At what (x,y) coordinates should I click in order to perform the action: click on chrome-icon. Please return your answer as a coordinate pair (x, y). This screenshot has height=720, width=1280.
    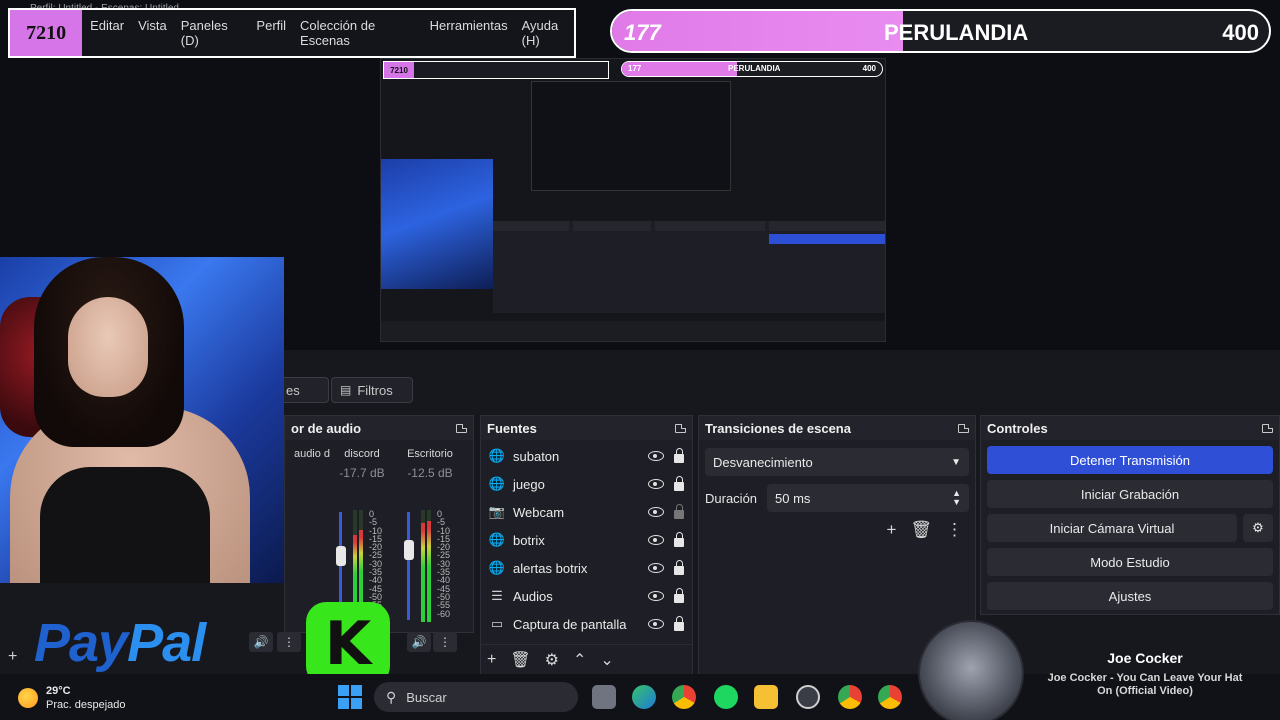
    Looking at the image, I should click on (684, 697).